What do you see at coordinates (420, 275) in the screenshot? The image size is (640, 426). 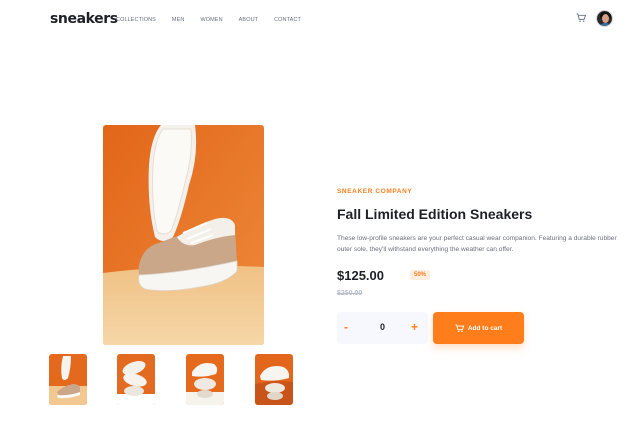 I see `discount-badge: 50%` at bounding box center [420, 275].